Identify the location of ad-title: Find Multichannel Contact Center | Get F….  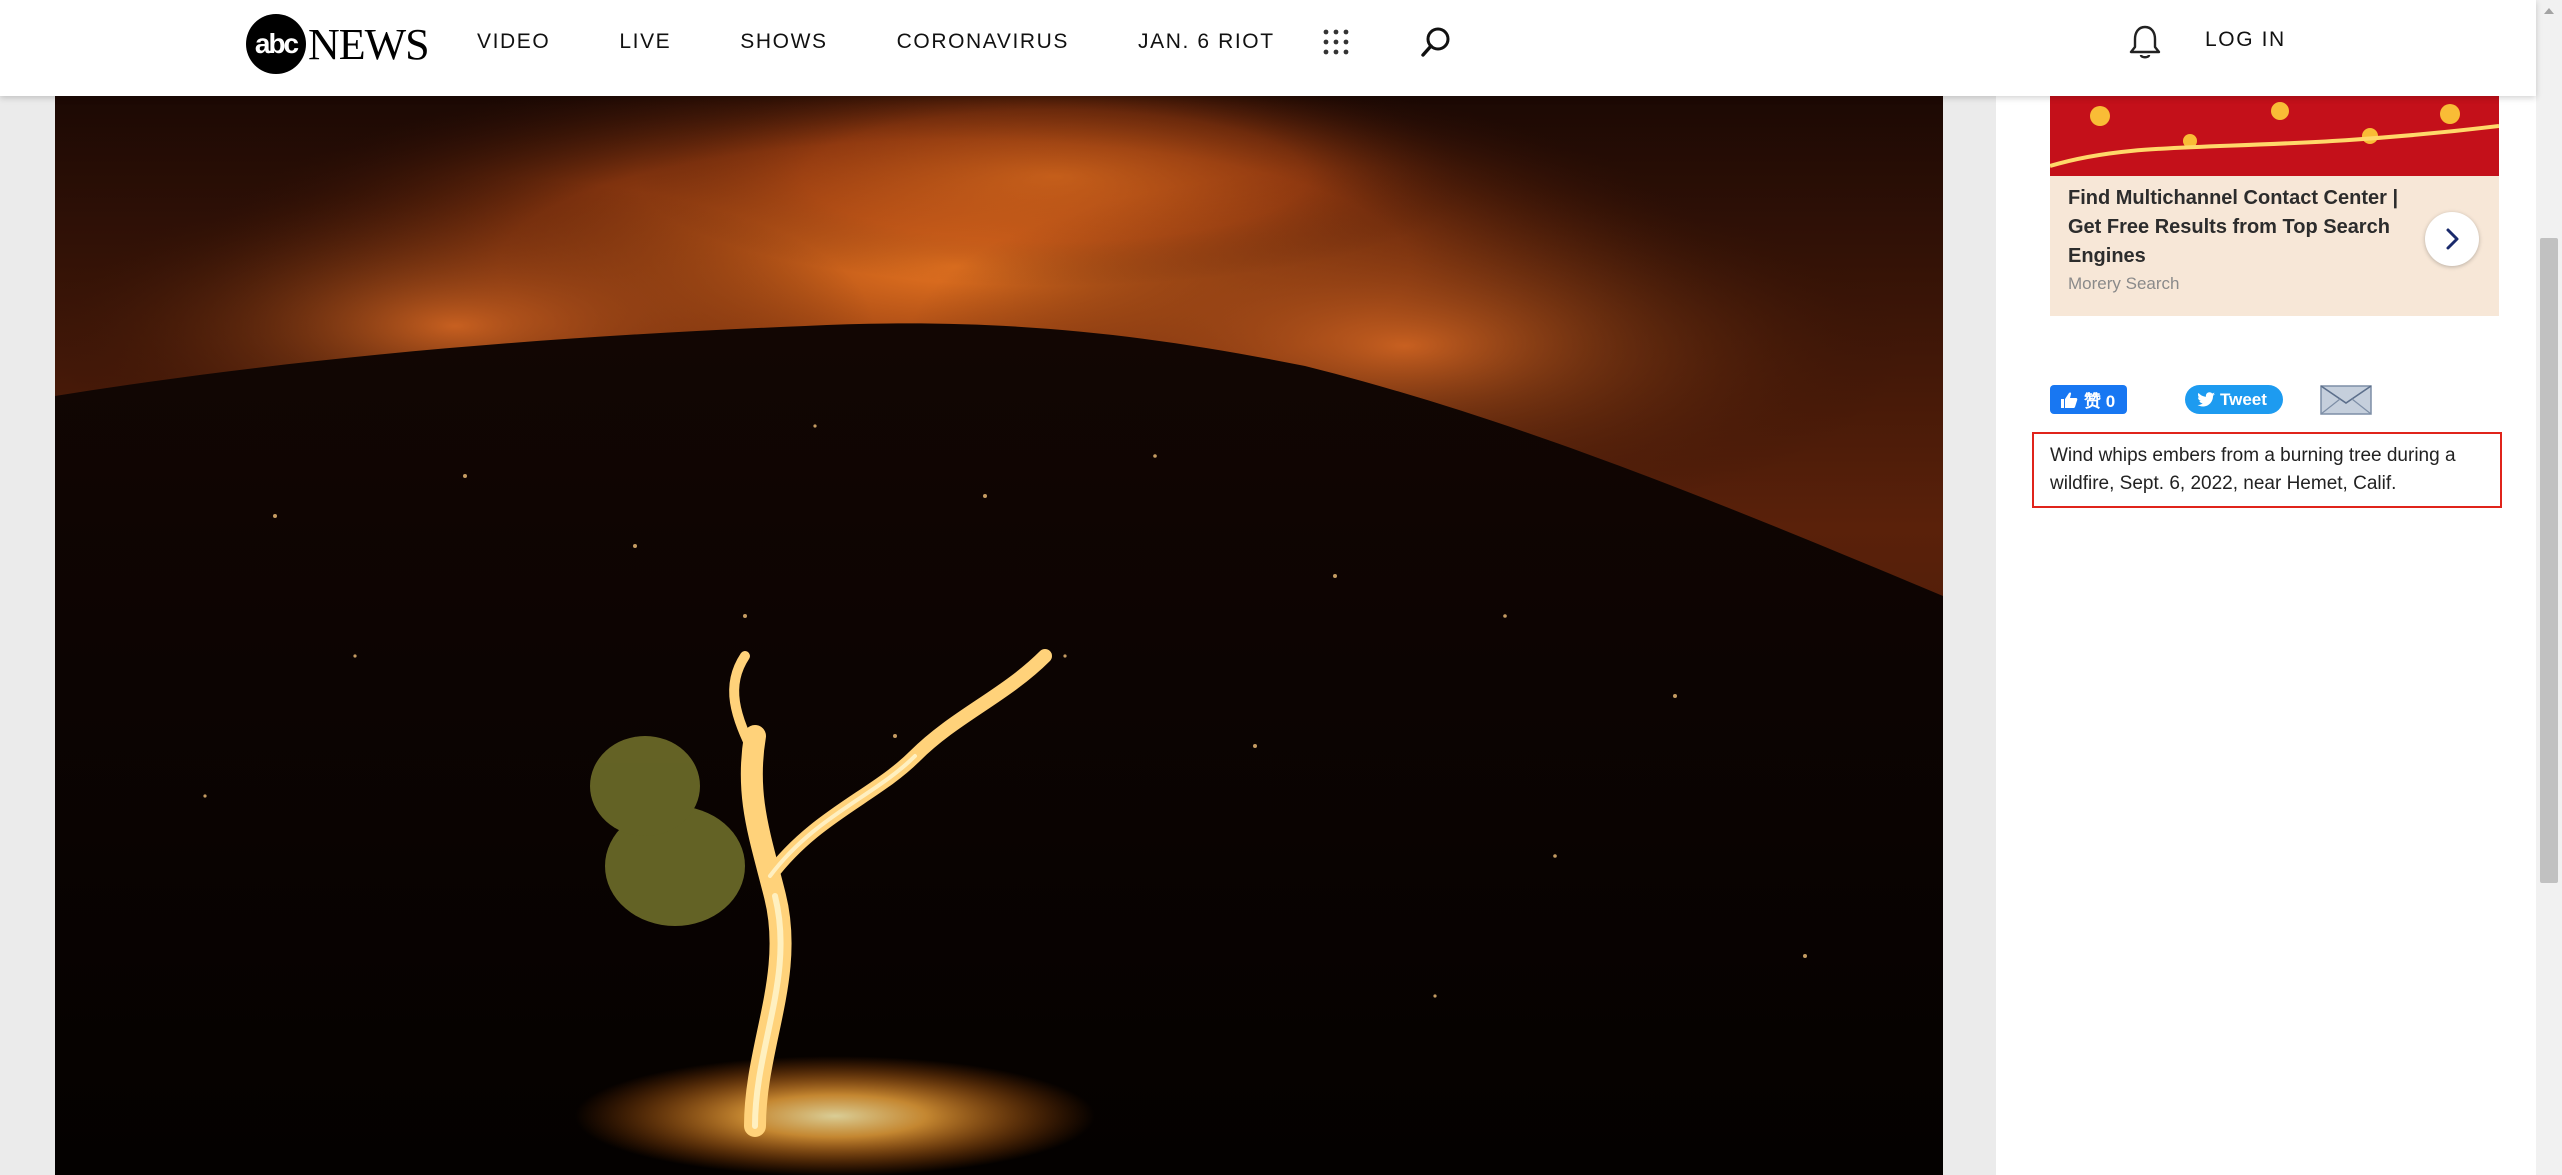
(2238, 227).